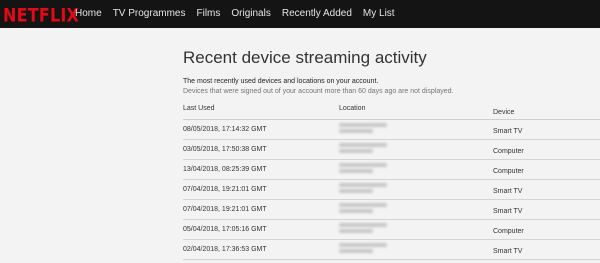 This screenshot has height=263, width=600. Describe the element at coordinates (225, 229) in the screenshot. I see `last-used-cell: 05/04/2018, 17:05:16 GMT` at that location.